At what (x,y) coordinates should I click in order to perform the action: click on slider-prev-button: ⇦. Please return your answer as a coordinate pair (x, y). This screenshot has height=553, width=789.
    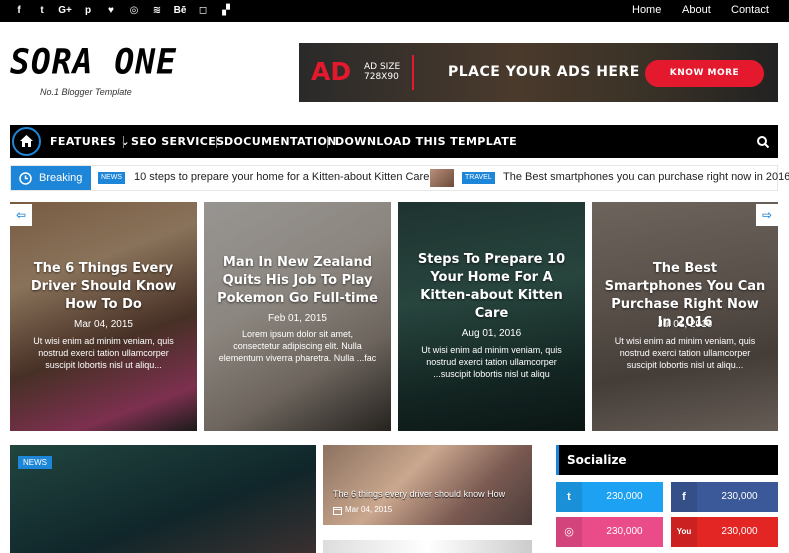
    Looking at the image, I should click on (21, 215).